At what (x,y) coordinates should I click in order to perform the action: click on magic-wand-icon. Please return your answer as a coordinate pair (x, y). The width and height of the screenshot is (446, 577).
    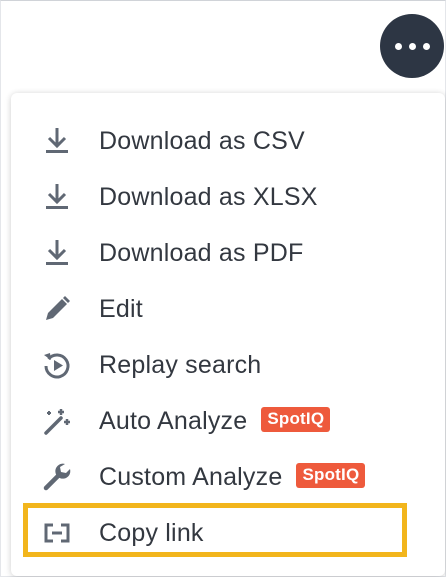
    Looking at the image, I should click on (57, 421).